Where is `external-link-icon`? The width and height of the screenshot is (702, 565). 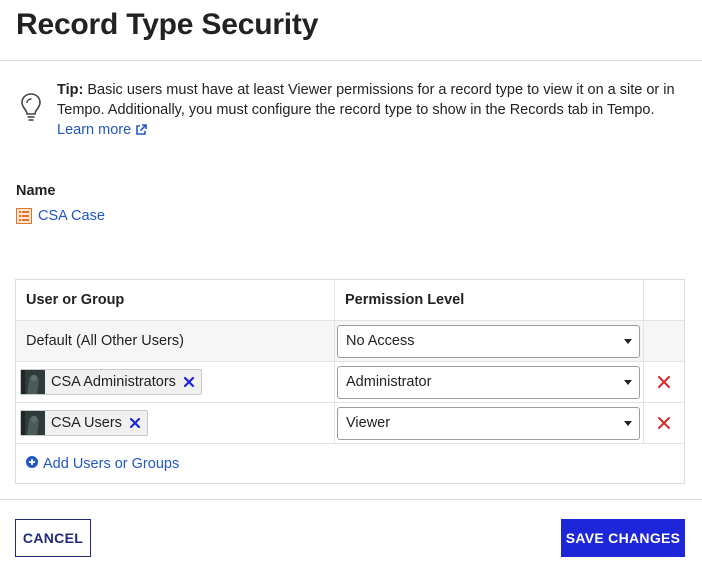
external-link-icon is located at coordinates (141, 132).